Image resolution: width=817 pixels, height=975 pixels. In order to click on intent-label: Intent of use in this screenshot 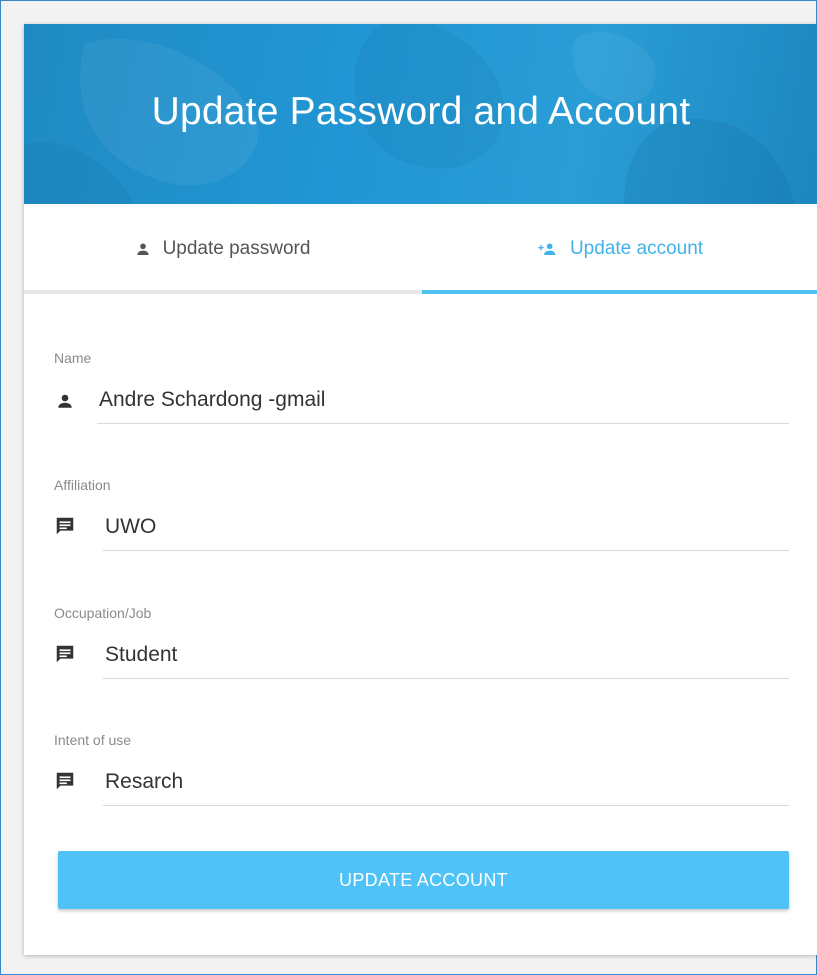, I will do `click(93, 740)`.